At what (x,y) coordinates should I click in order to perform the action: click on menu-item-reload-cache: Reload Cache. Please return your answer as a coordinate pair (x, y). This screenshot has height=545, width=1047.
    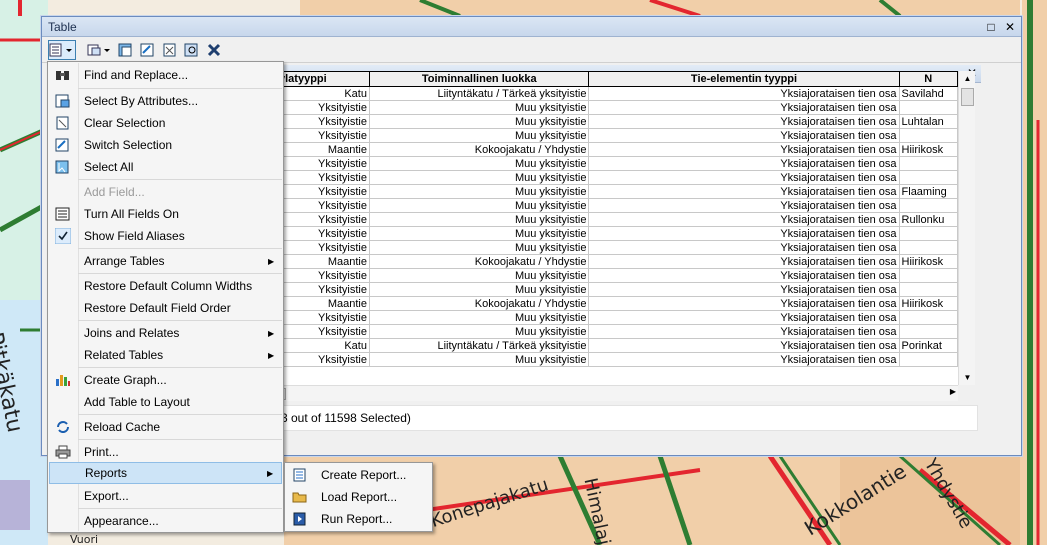
    Looking at the image, I should click on (165, 427).